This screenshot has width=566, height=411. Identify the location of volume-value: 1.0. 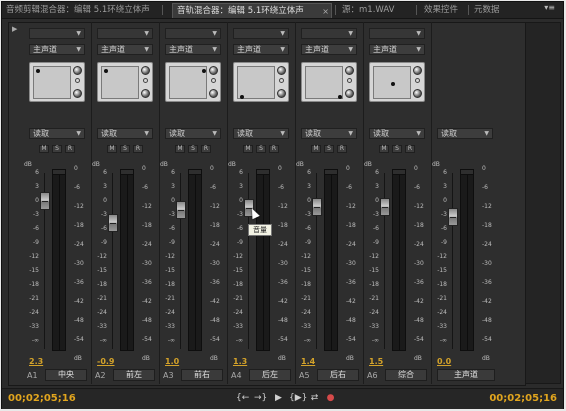
(172, 361).